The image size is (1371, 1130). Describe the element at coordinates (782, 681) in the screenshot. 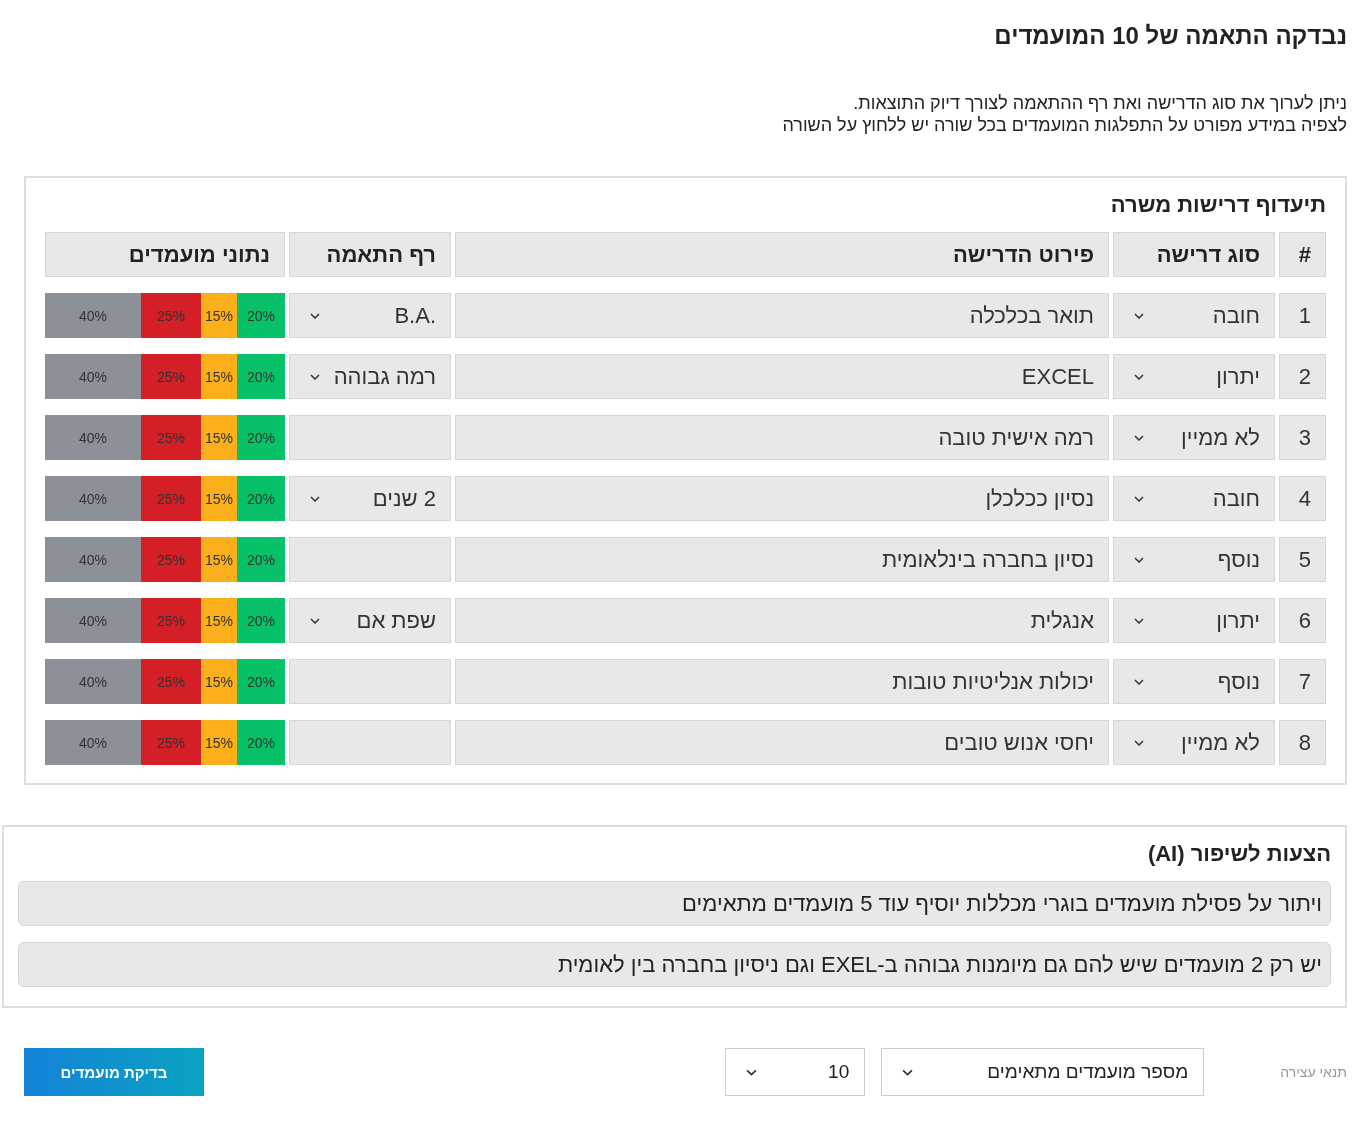

I see `requirement-detail-field: יכולות אנליטיות טובות` at that location.